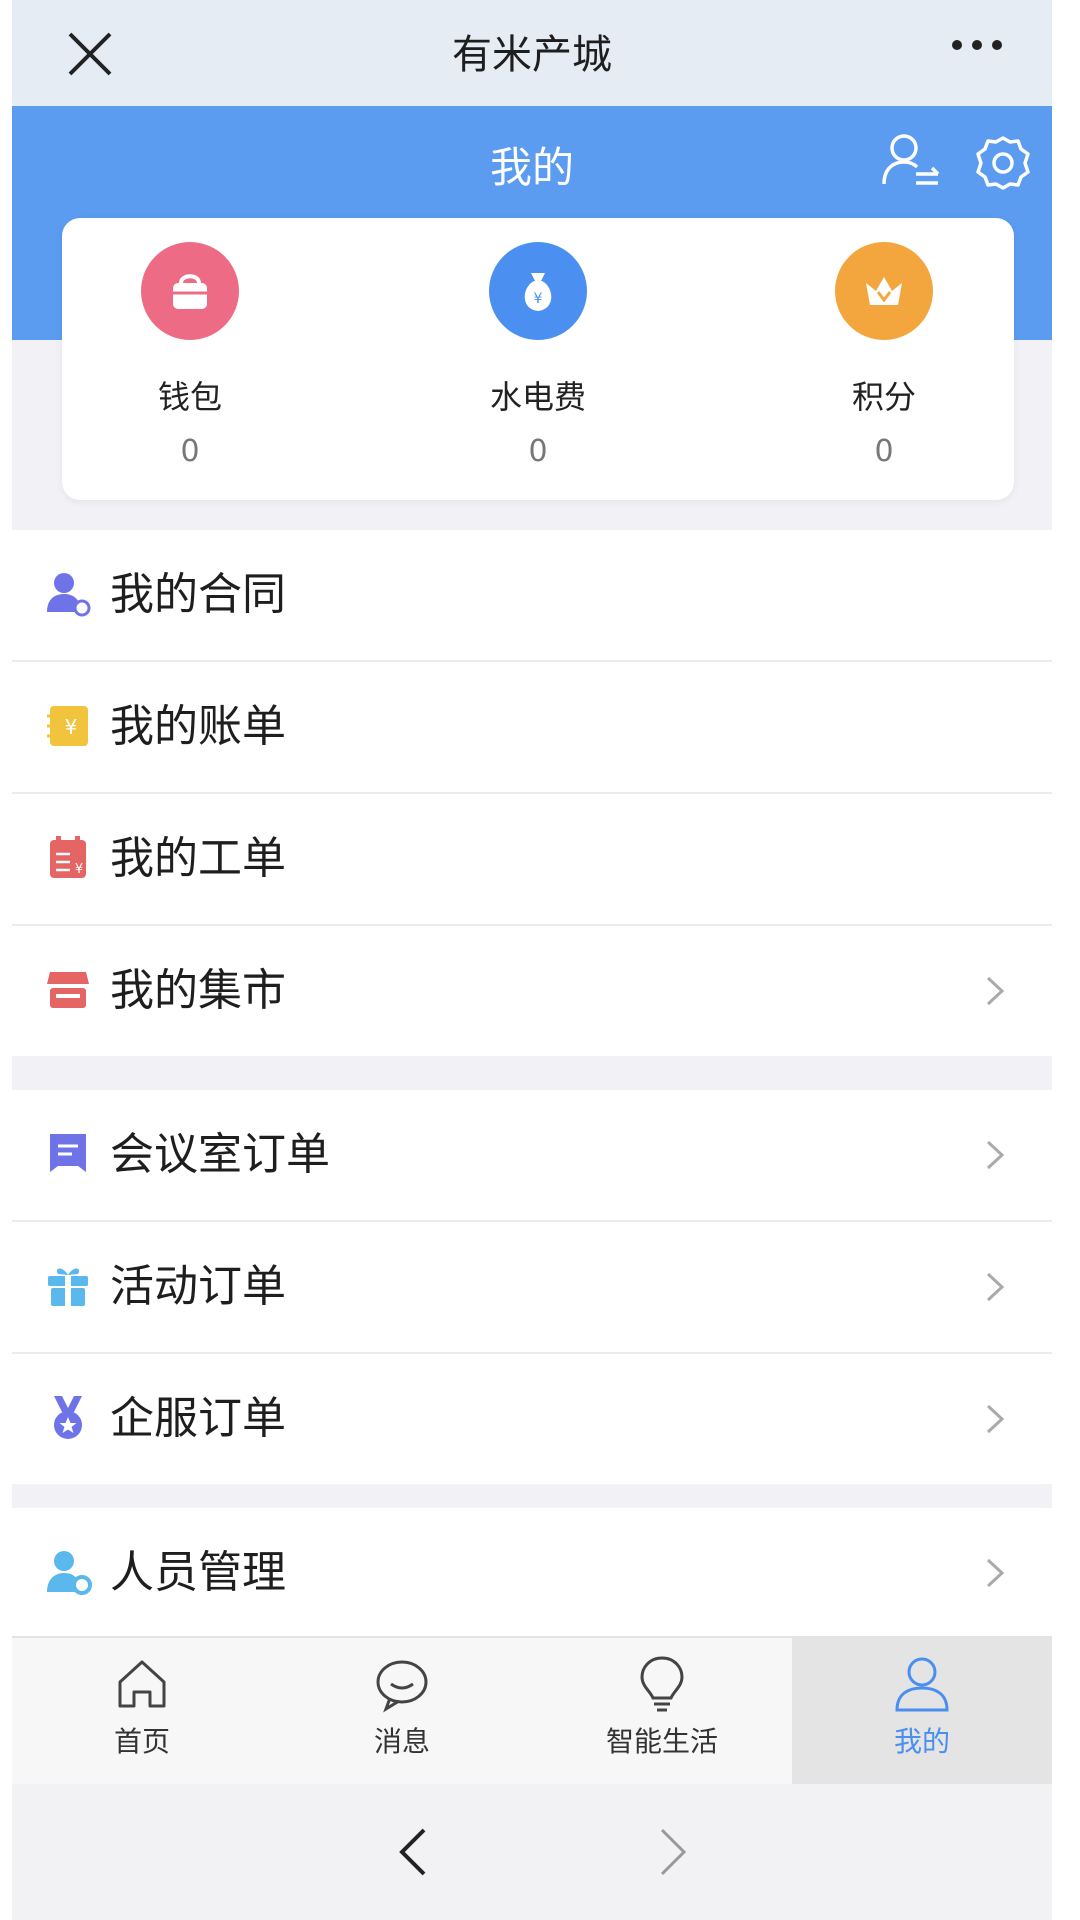 This screenshot has width=1080, height=1920. I want to click on bill-icon: ¥, so click(67, 726).